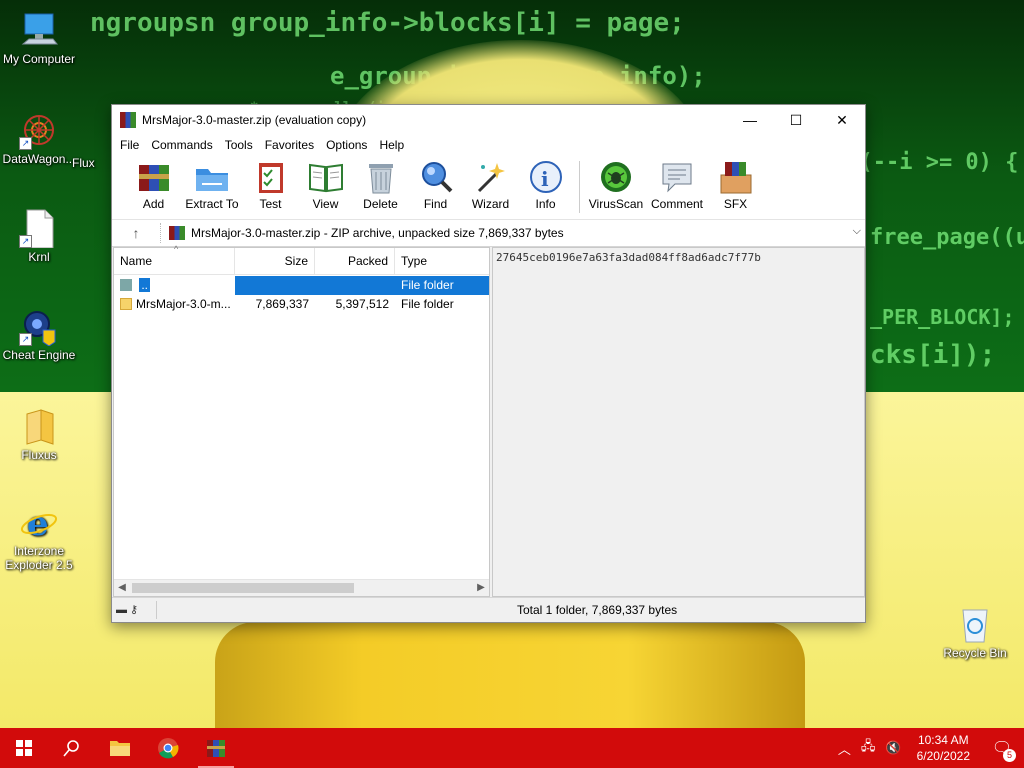 The image size is (1024, 768). What do you see at coordinates (39, 355) in the screenshot?
I see `desktop-icon-label: Cheat Engine` at bounding box center [39, 355].